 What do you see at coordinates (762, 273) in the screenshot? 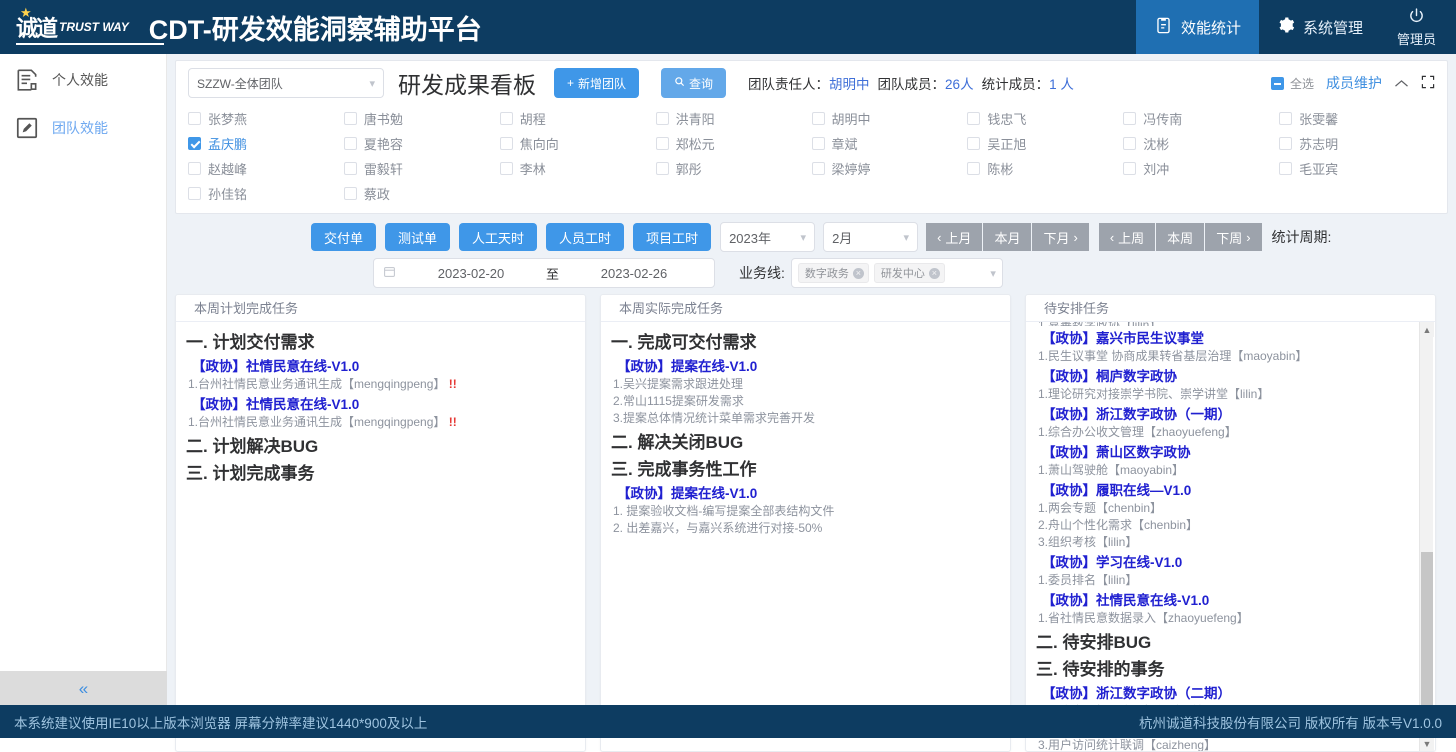
I see `bizline-label: 业务线:` at bounding box center [762, 273].